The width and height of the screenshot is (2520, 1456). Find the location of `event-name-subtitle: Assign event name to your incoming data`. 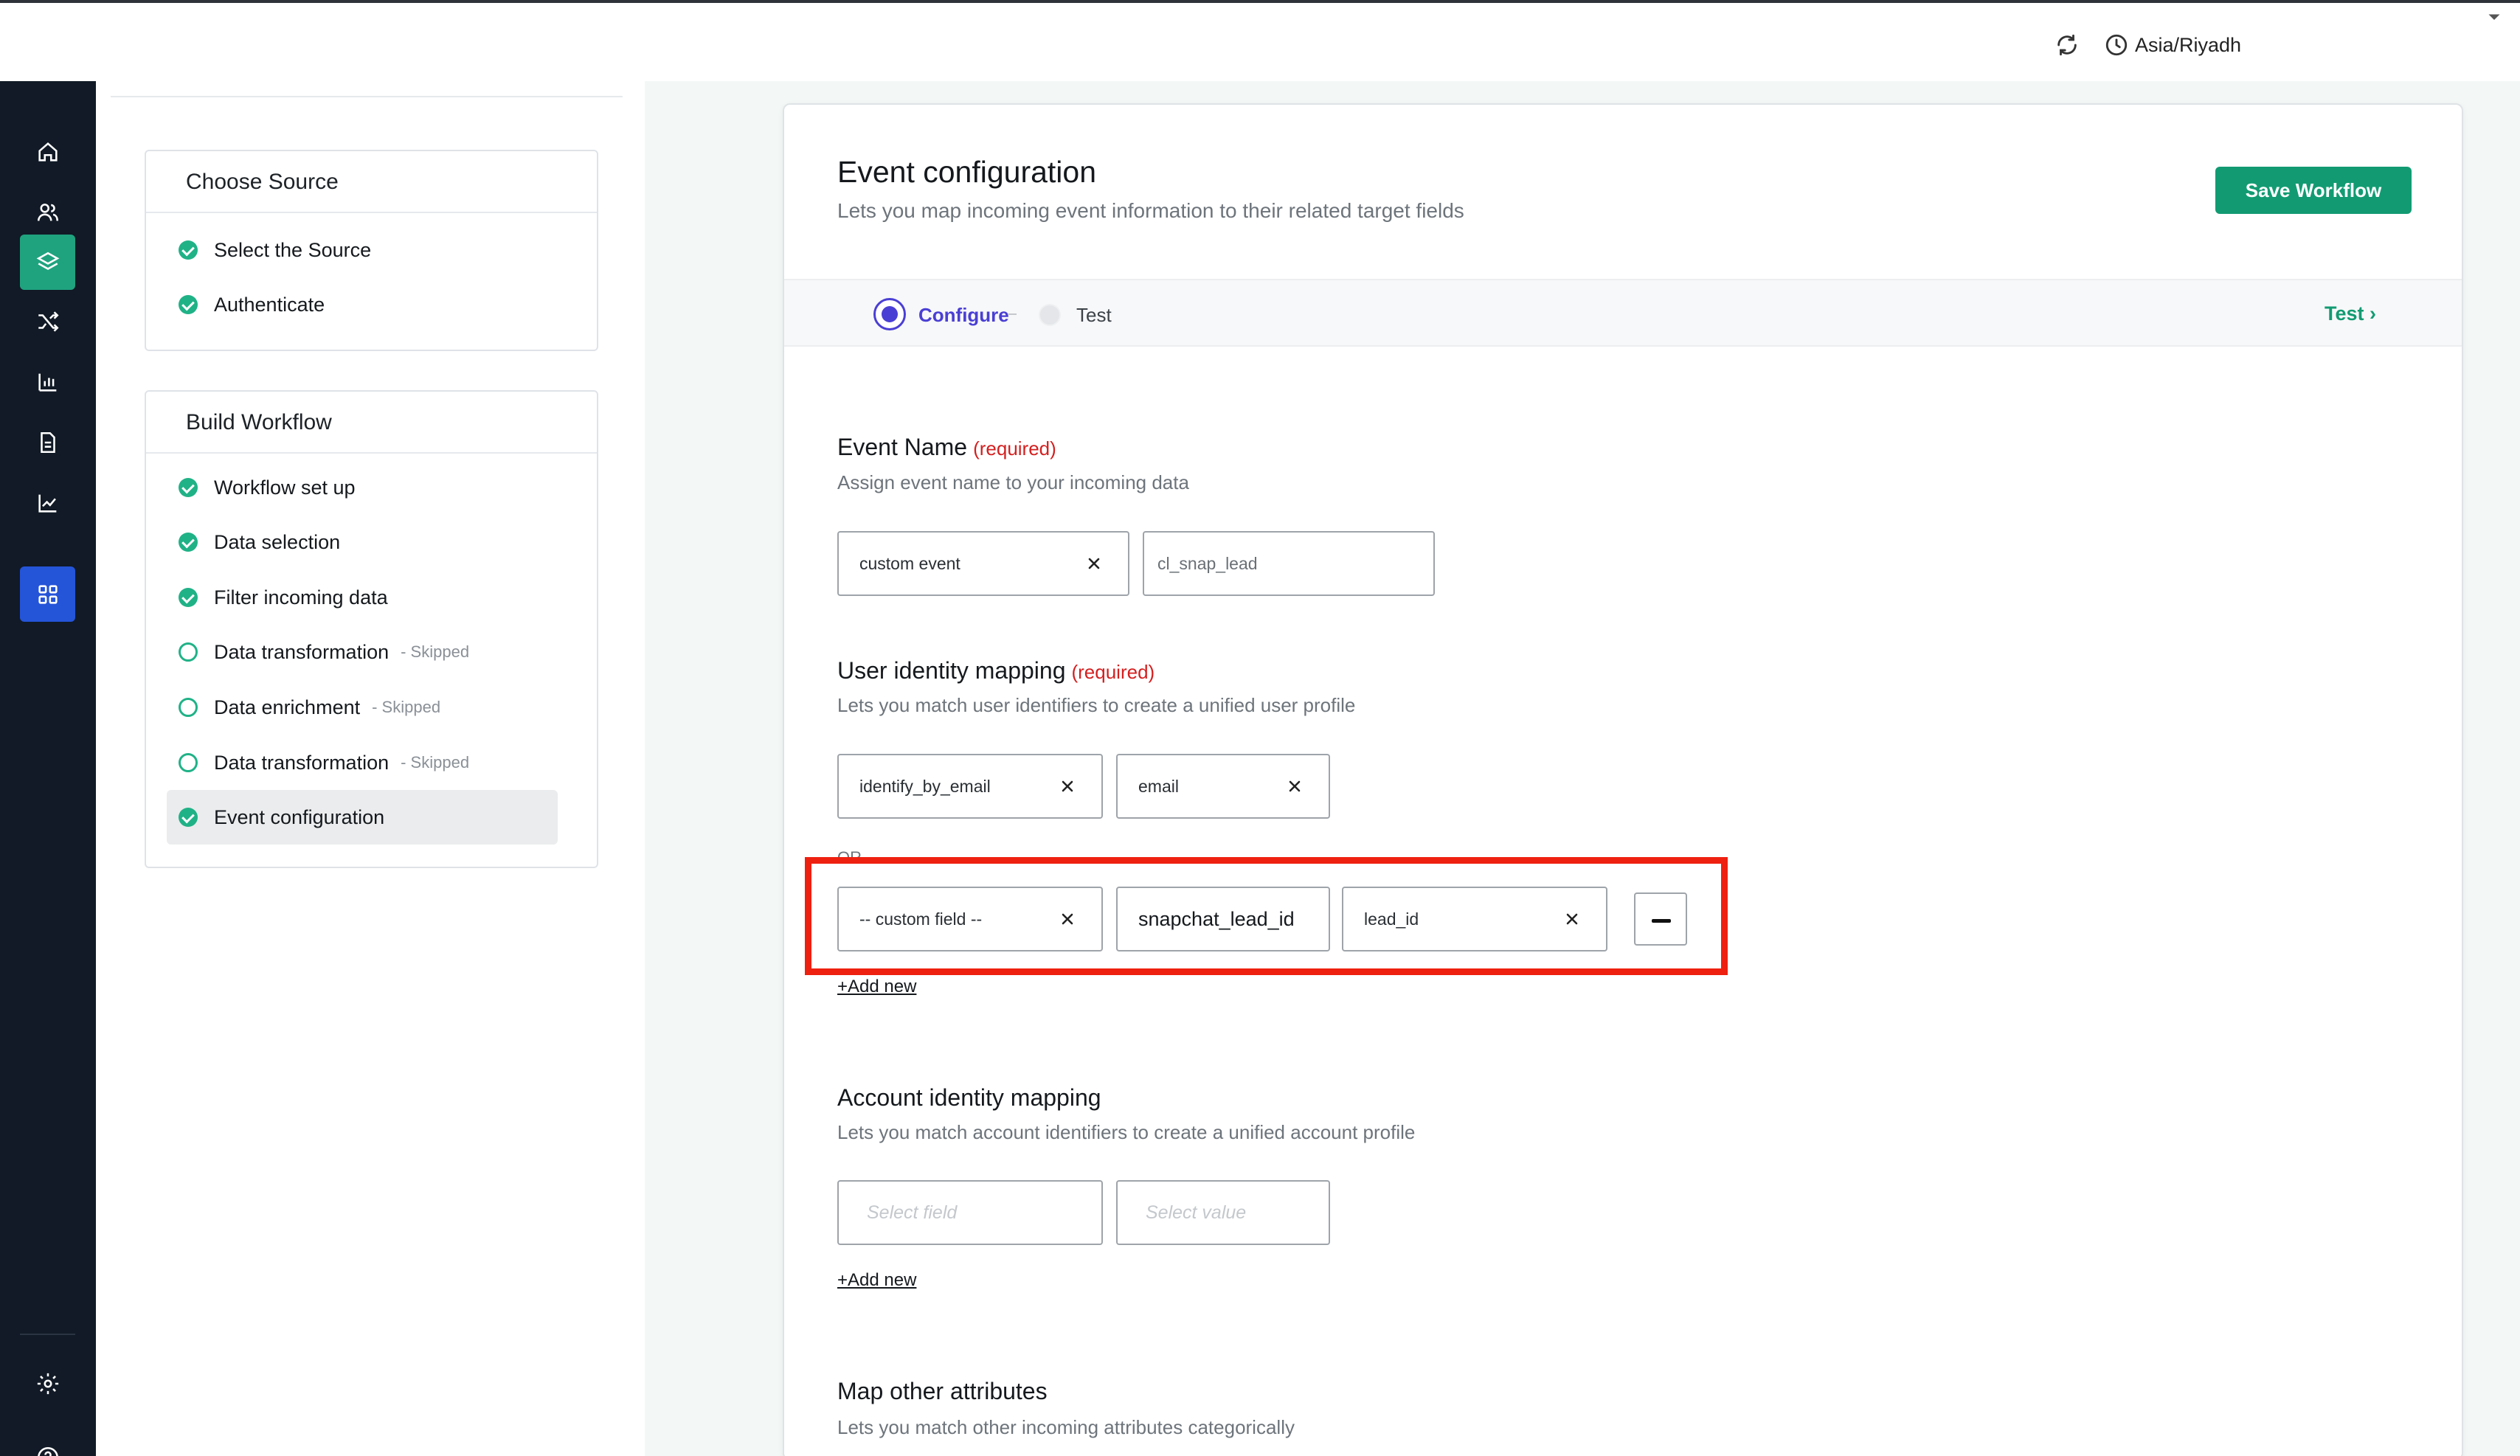

event-name-subtitle: Assign event name to your incoming data is located at coordinates (1013, 482).